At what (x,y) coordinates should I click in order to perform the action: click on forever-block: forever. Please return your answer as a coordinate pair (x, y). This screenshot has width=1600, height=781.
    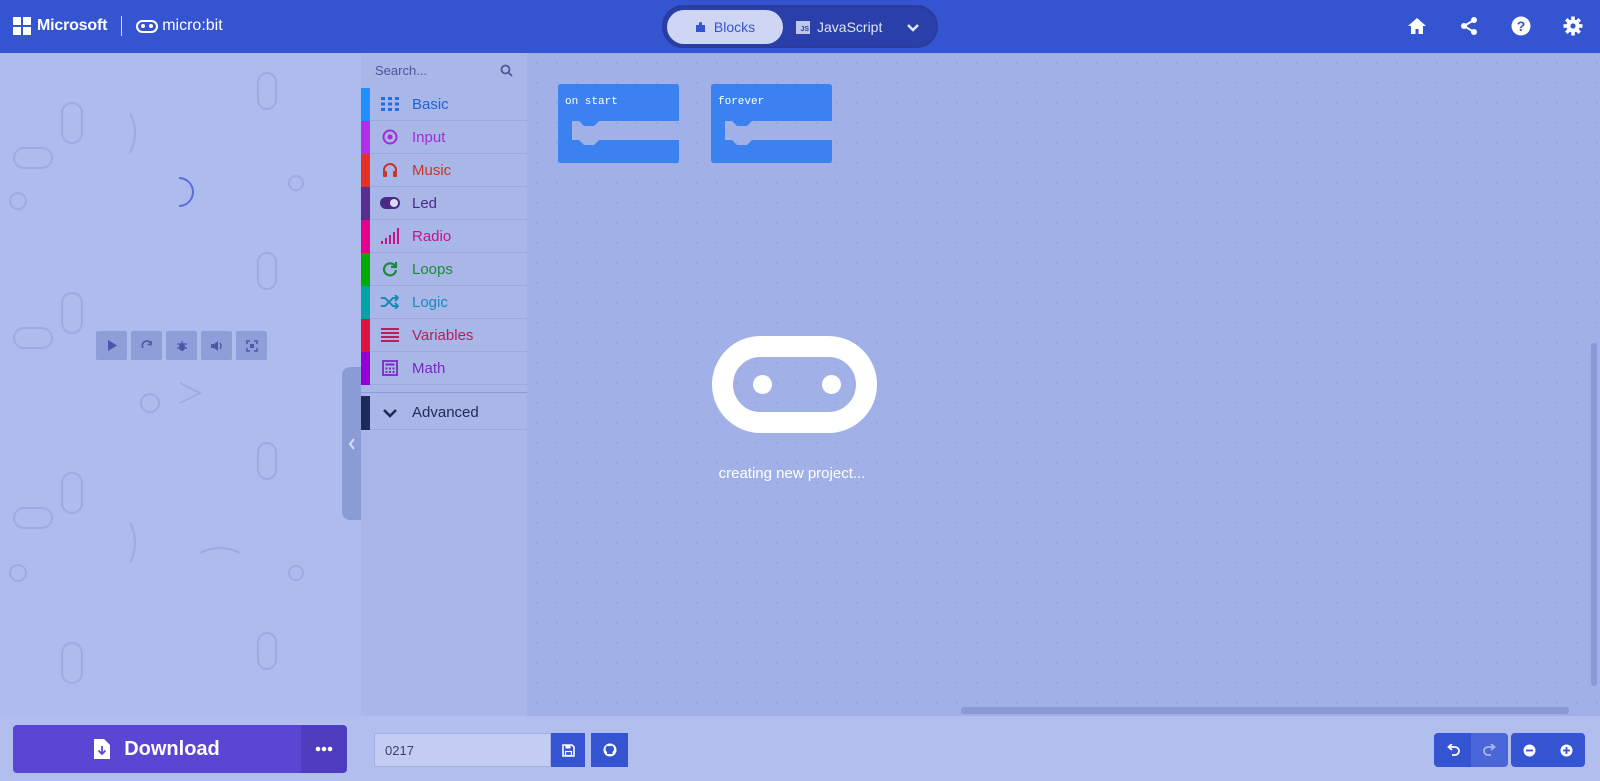
    Looking at the image, I should click on (771, 123).